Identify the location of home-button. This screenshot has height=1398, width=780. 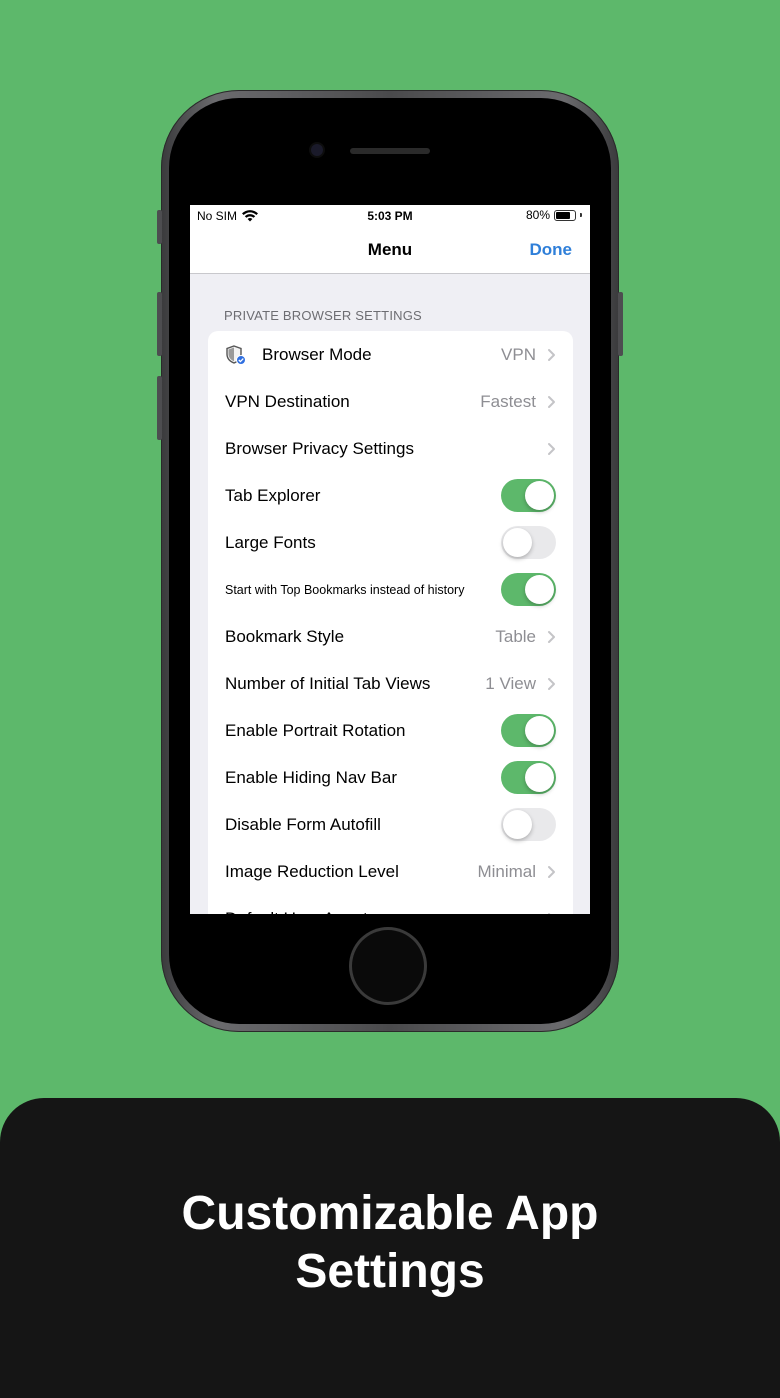
(388, 966).